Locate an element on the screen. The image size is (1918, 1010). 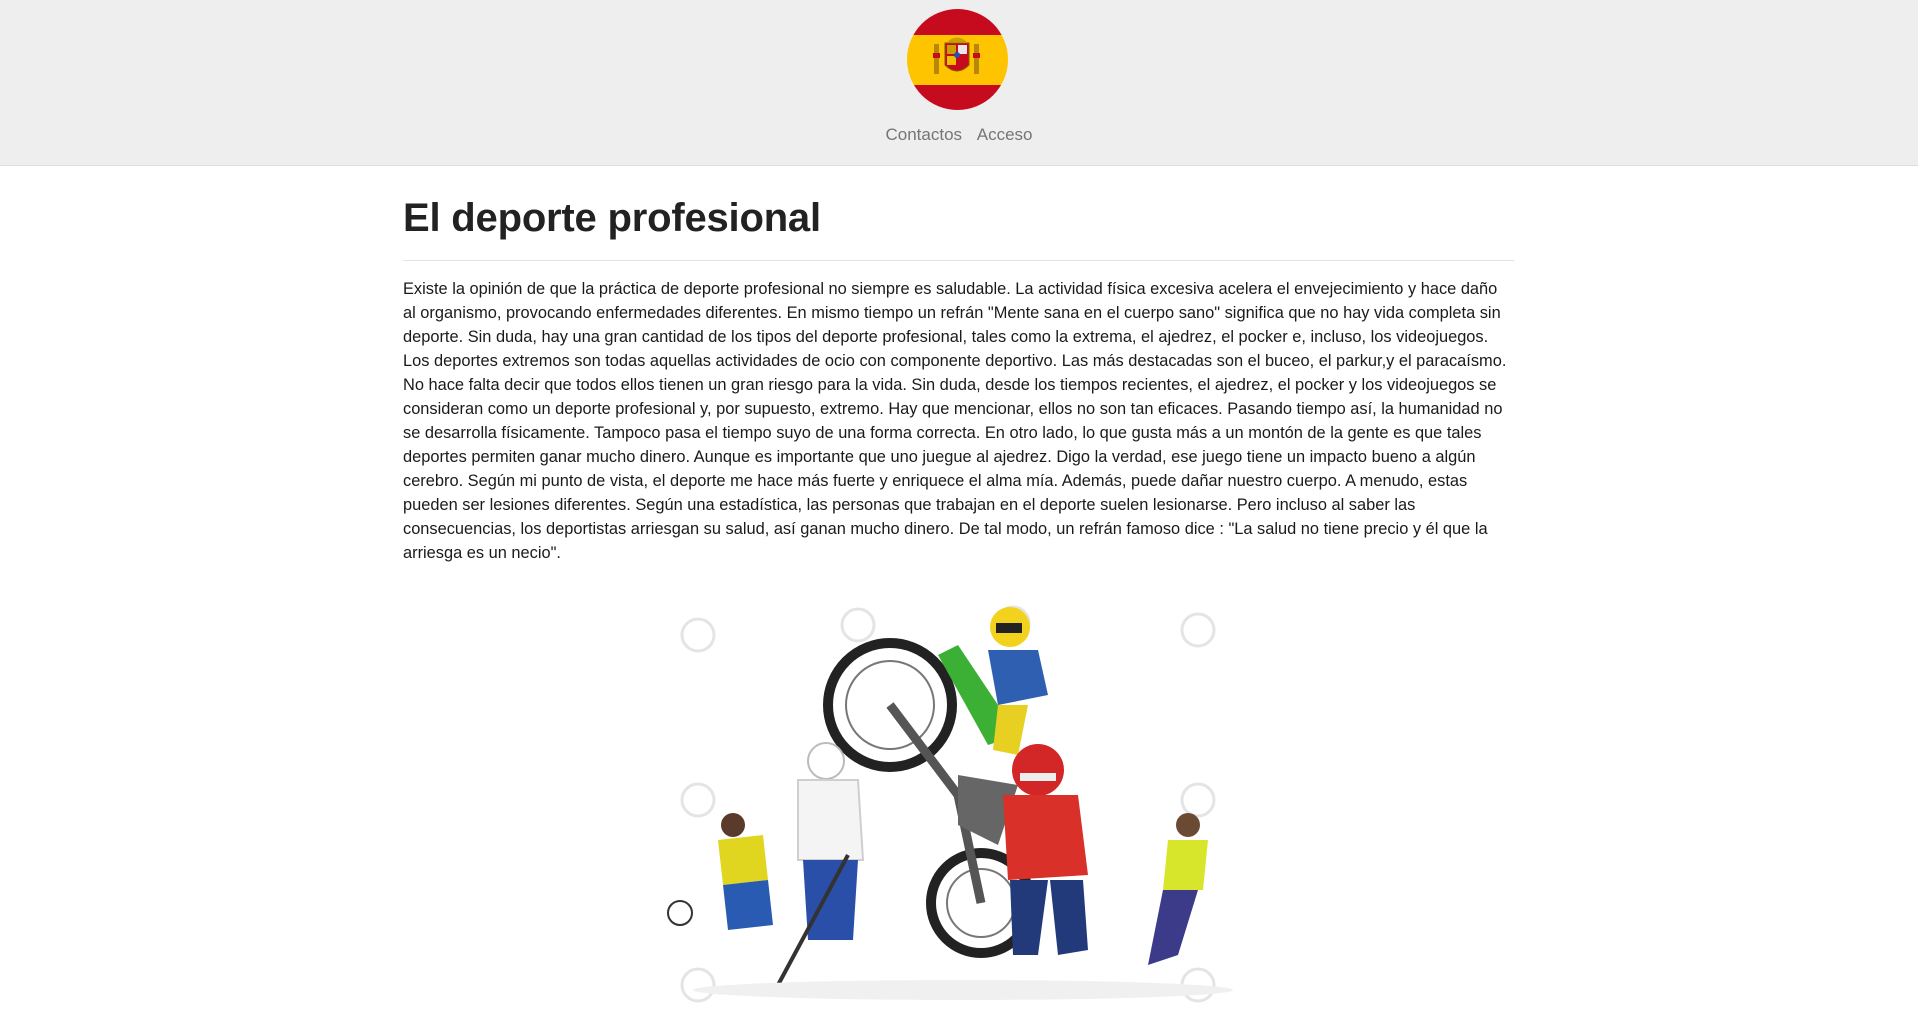
divider is located at coordinates (958, 260).